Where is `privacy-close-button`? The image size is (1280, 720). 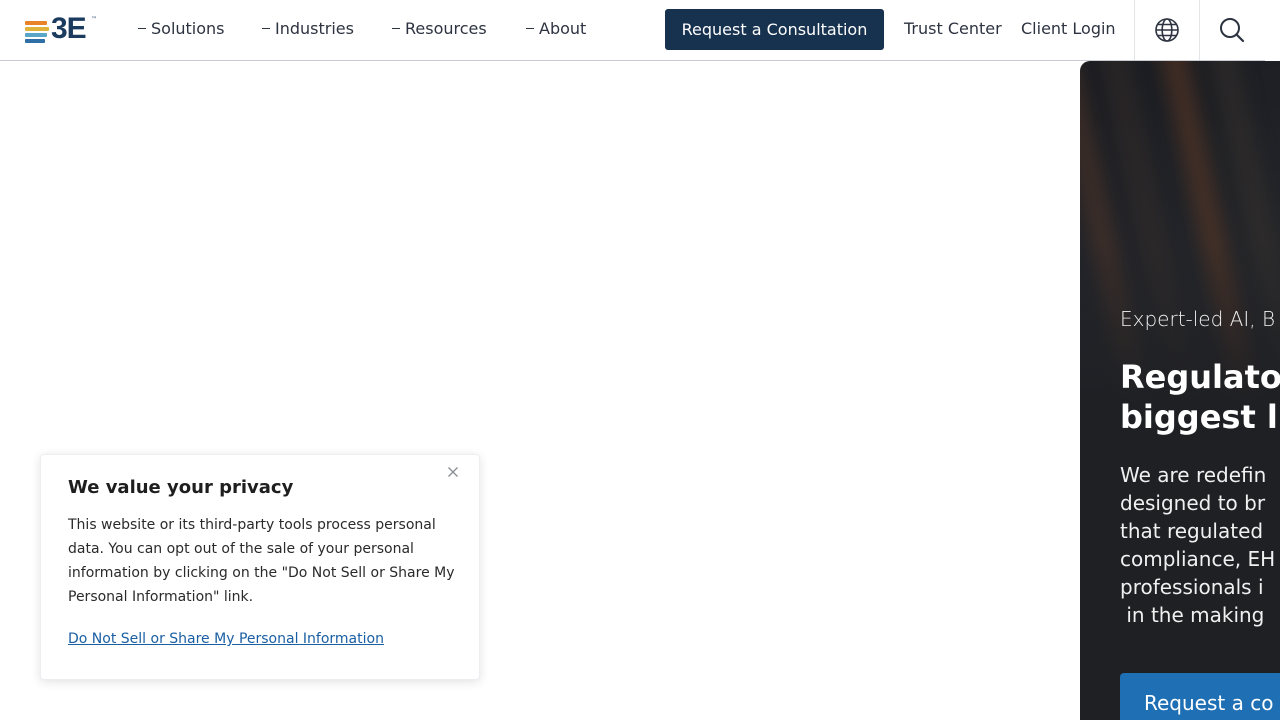
privacy-close-button is located at coordinates (453, 472).